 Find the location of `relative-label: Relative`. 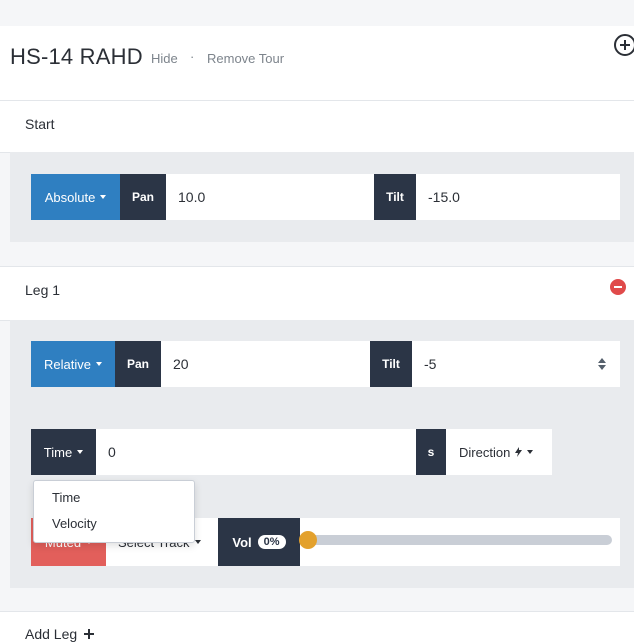

relative-label: Relative is located at coordinates (67, 364).